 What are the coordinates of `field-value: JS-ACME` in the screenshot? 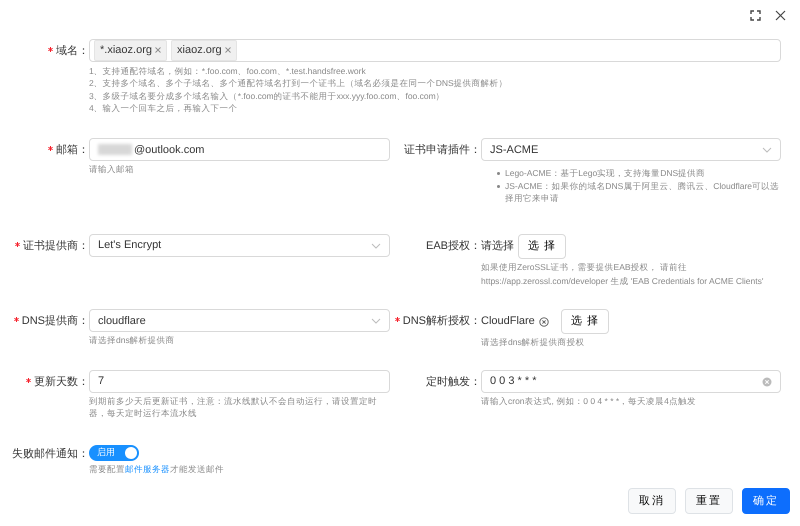 It's located at (514, 150).